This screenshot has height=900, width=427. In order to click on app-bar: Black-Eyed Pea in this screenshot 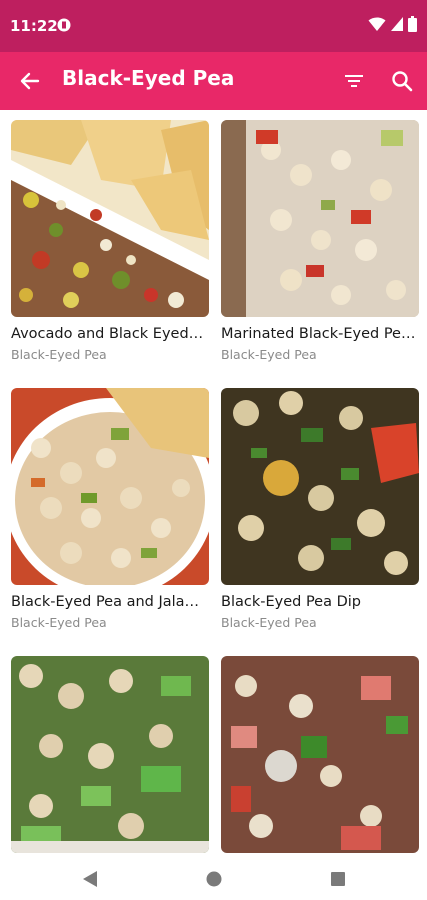, I will do `click(213, 81)`.